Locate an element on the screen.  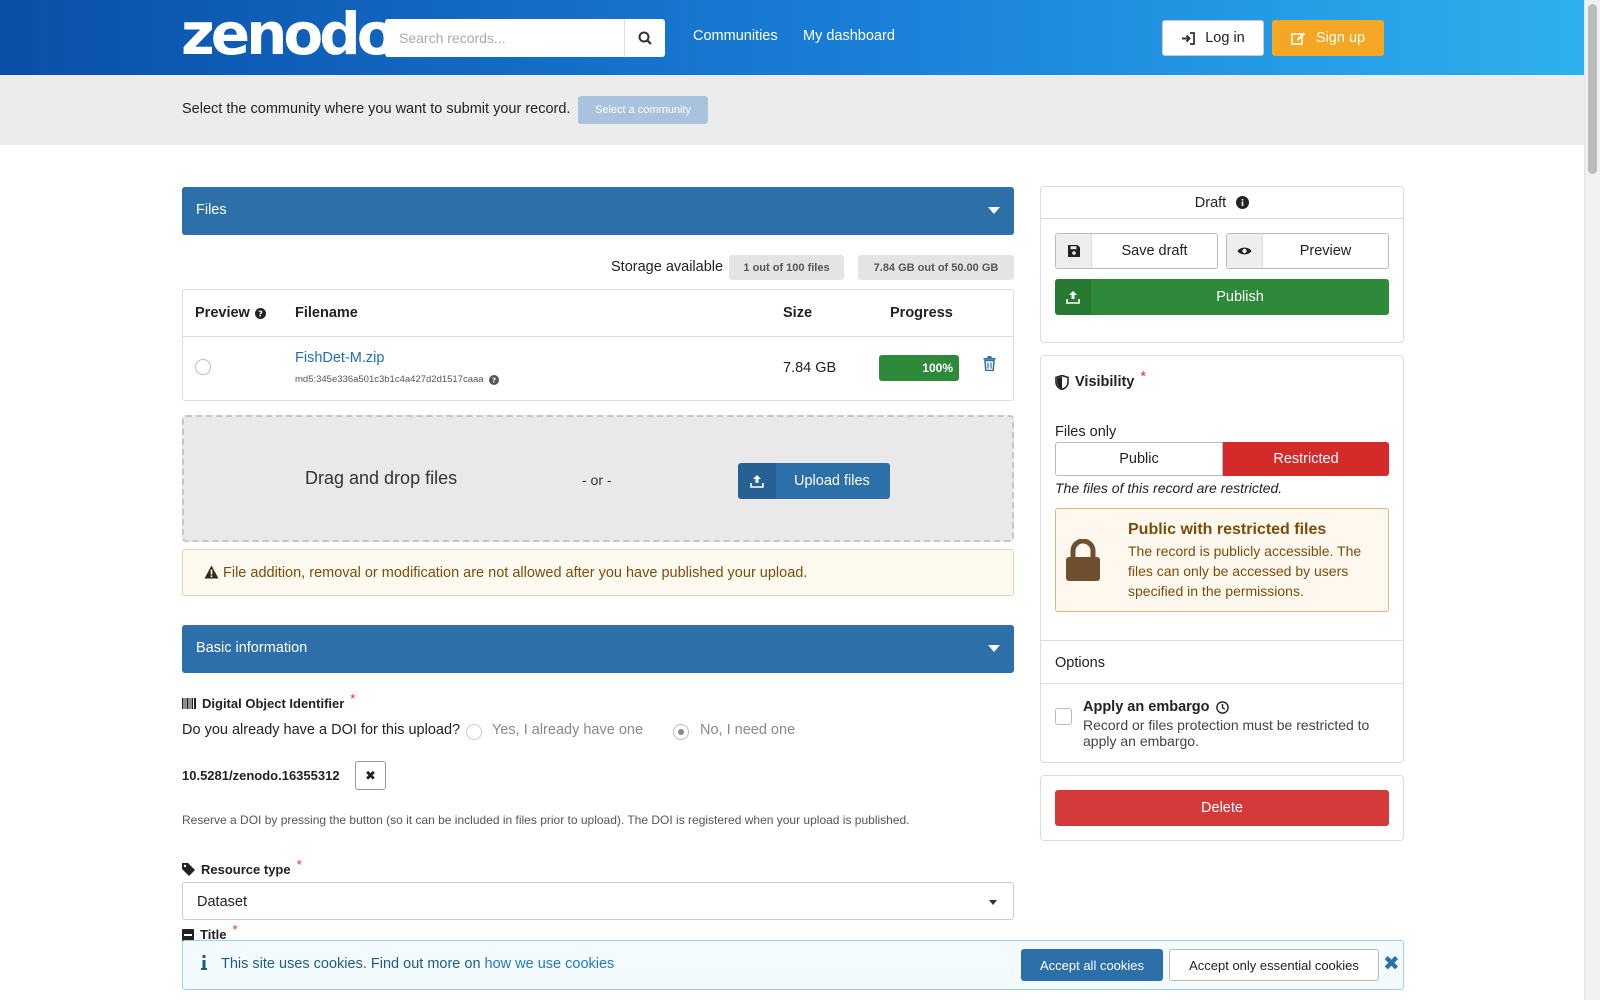
col-filename: Filename is located at coordinates (326, 313).